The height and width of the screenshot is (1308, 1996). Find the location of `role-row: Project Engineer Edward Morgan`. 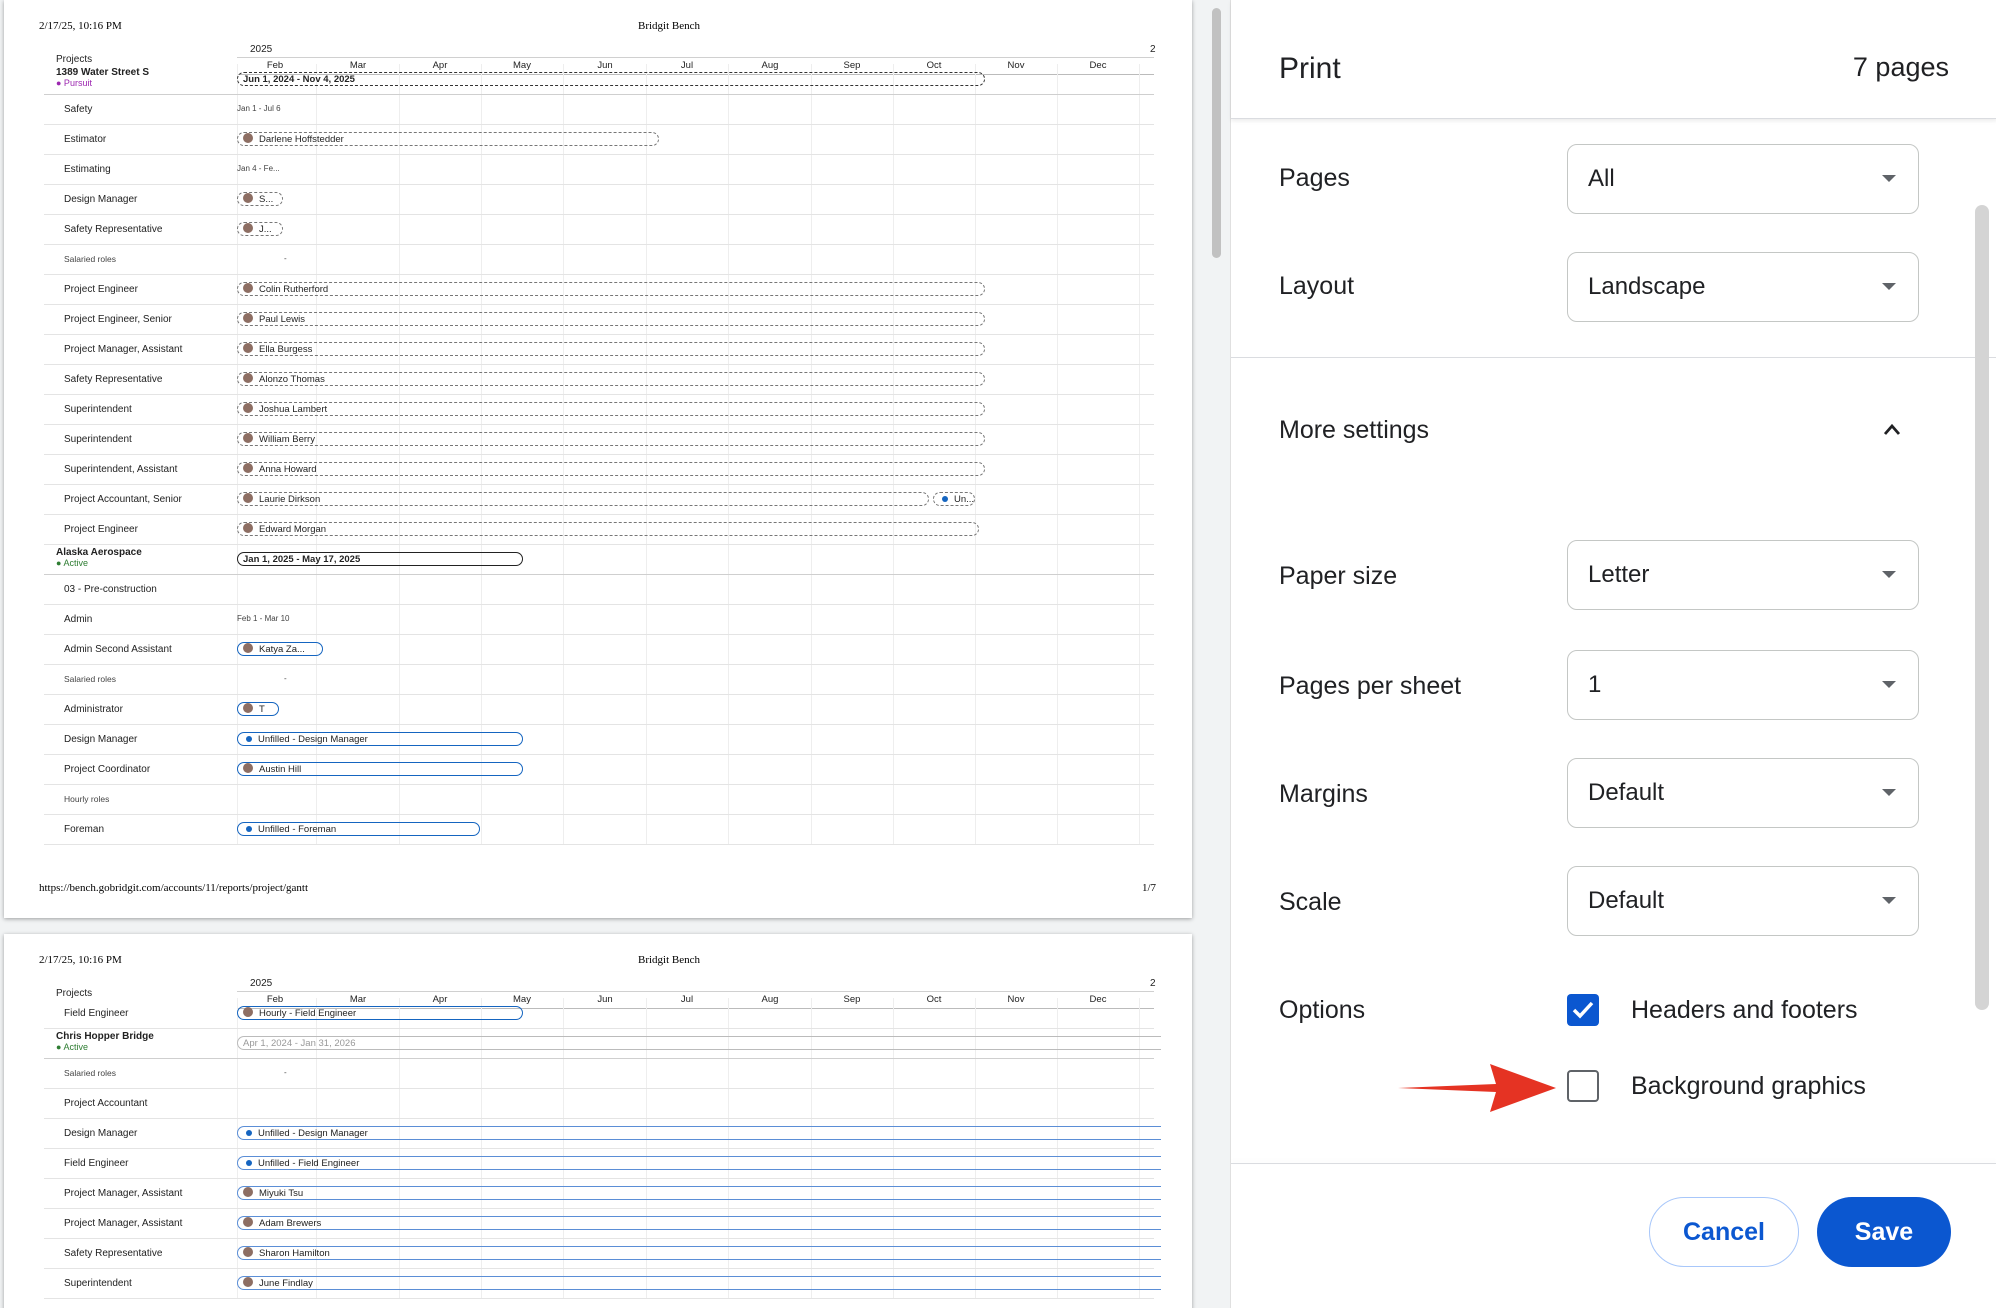

role-row: Project Engineer Edward Morgan is located at coordinates (599, 529).